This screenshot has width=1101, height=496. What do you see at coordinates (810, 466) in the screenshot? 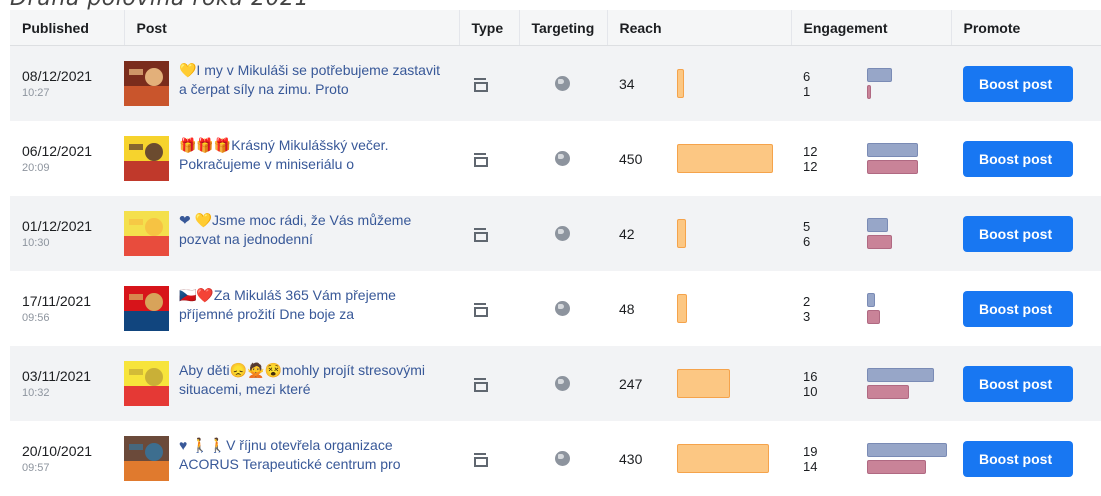
I see `engagement-value-2: 14` at bounding box center [810, 466].